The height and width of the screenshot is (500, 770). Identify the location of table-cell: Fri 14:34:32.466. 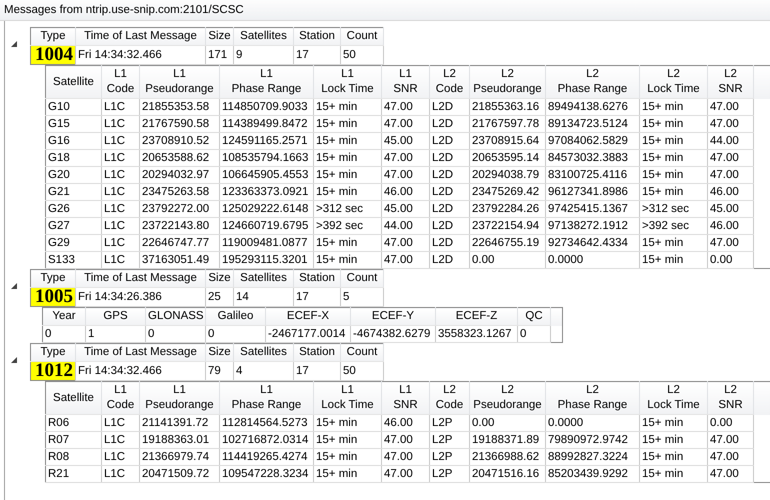
(141, 371).